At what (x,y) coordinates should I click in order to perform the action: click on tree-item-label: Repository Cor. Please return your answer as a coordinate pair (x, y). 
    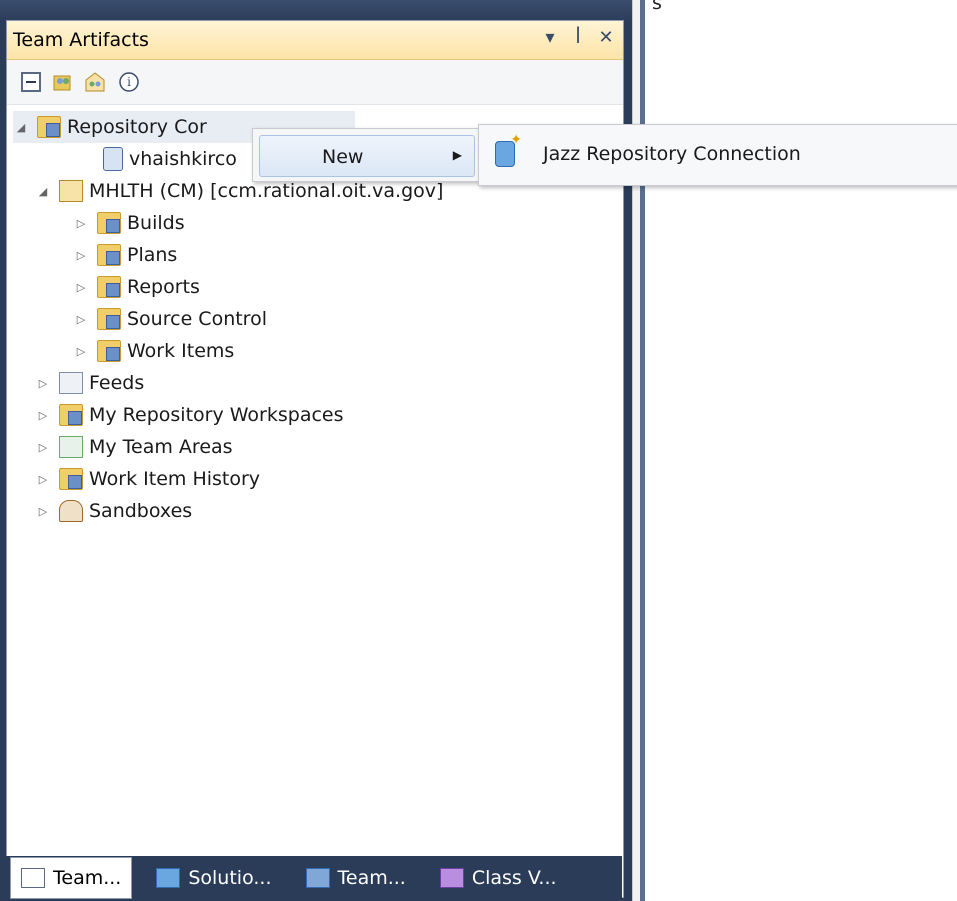
    Looking at the image, I should click on (137, 127).